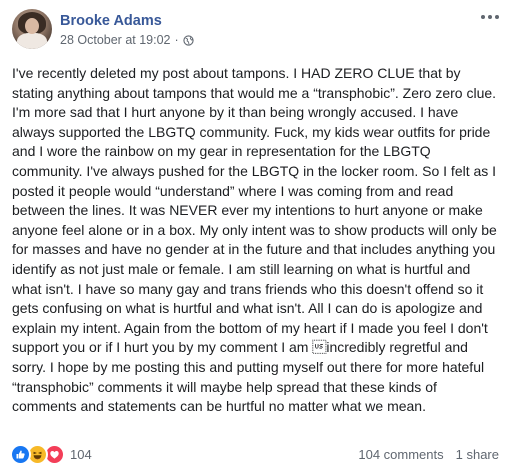 The width and height of the screenshot is (511, 472). I want to click on post-footer: 104 104 comments 1 share, so click(254, 454).